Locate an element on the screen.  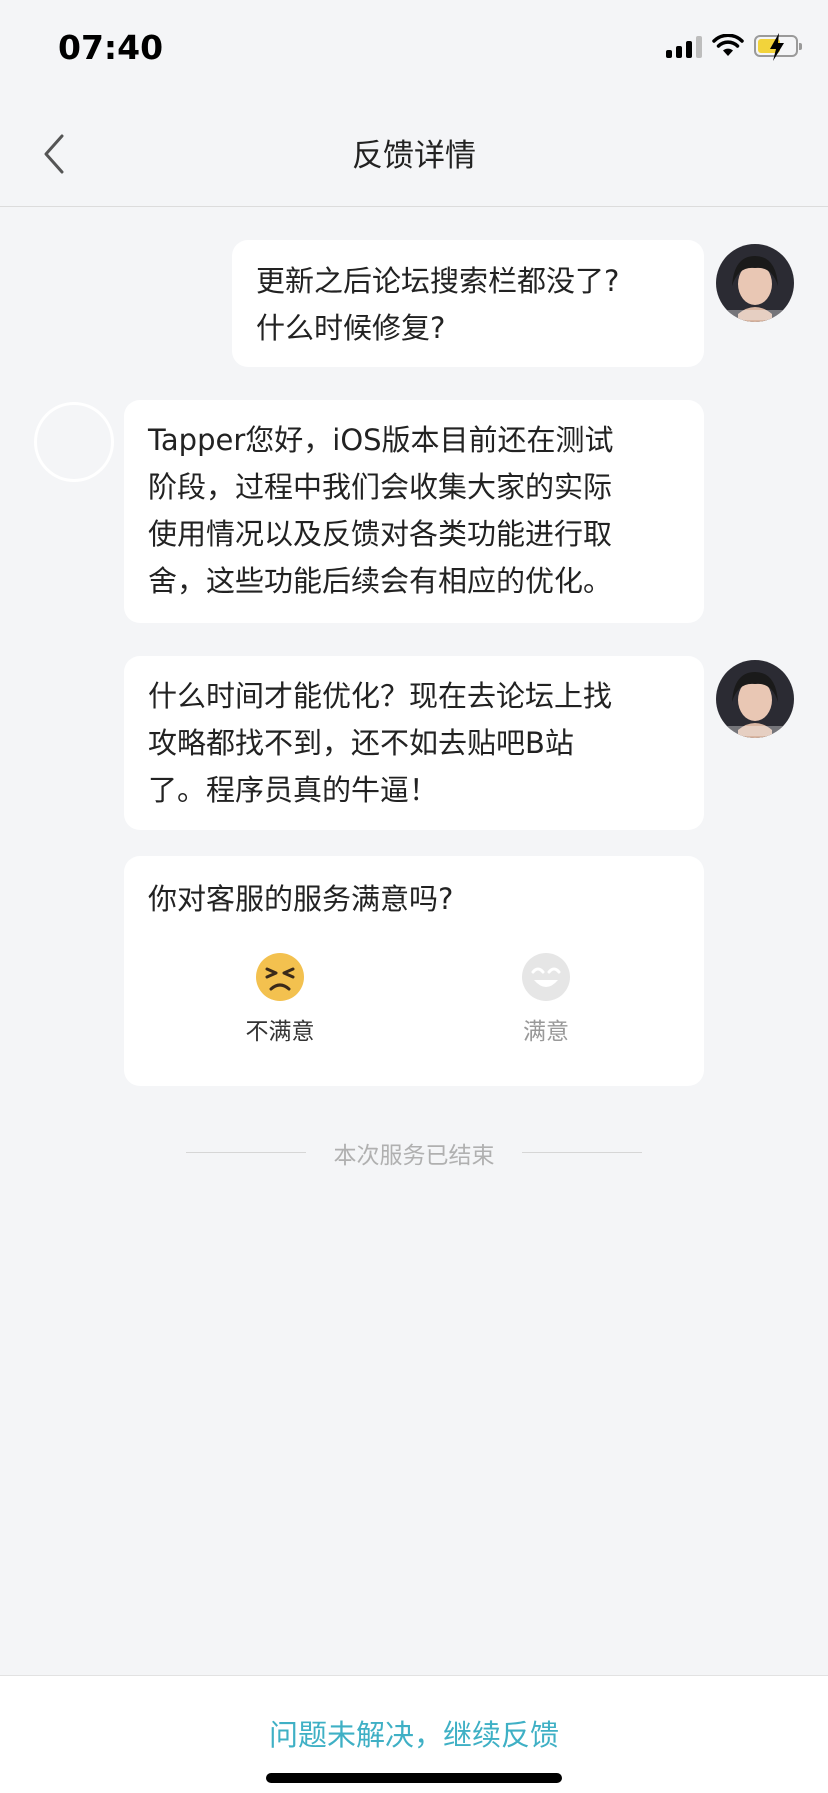
message-line: 了。程序员真的牛逼！ is located at coordinates (293, 790).